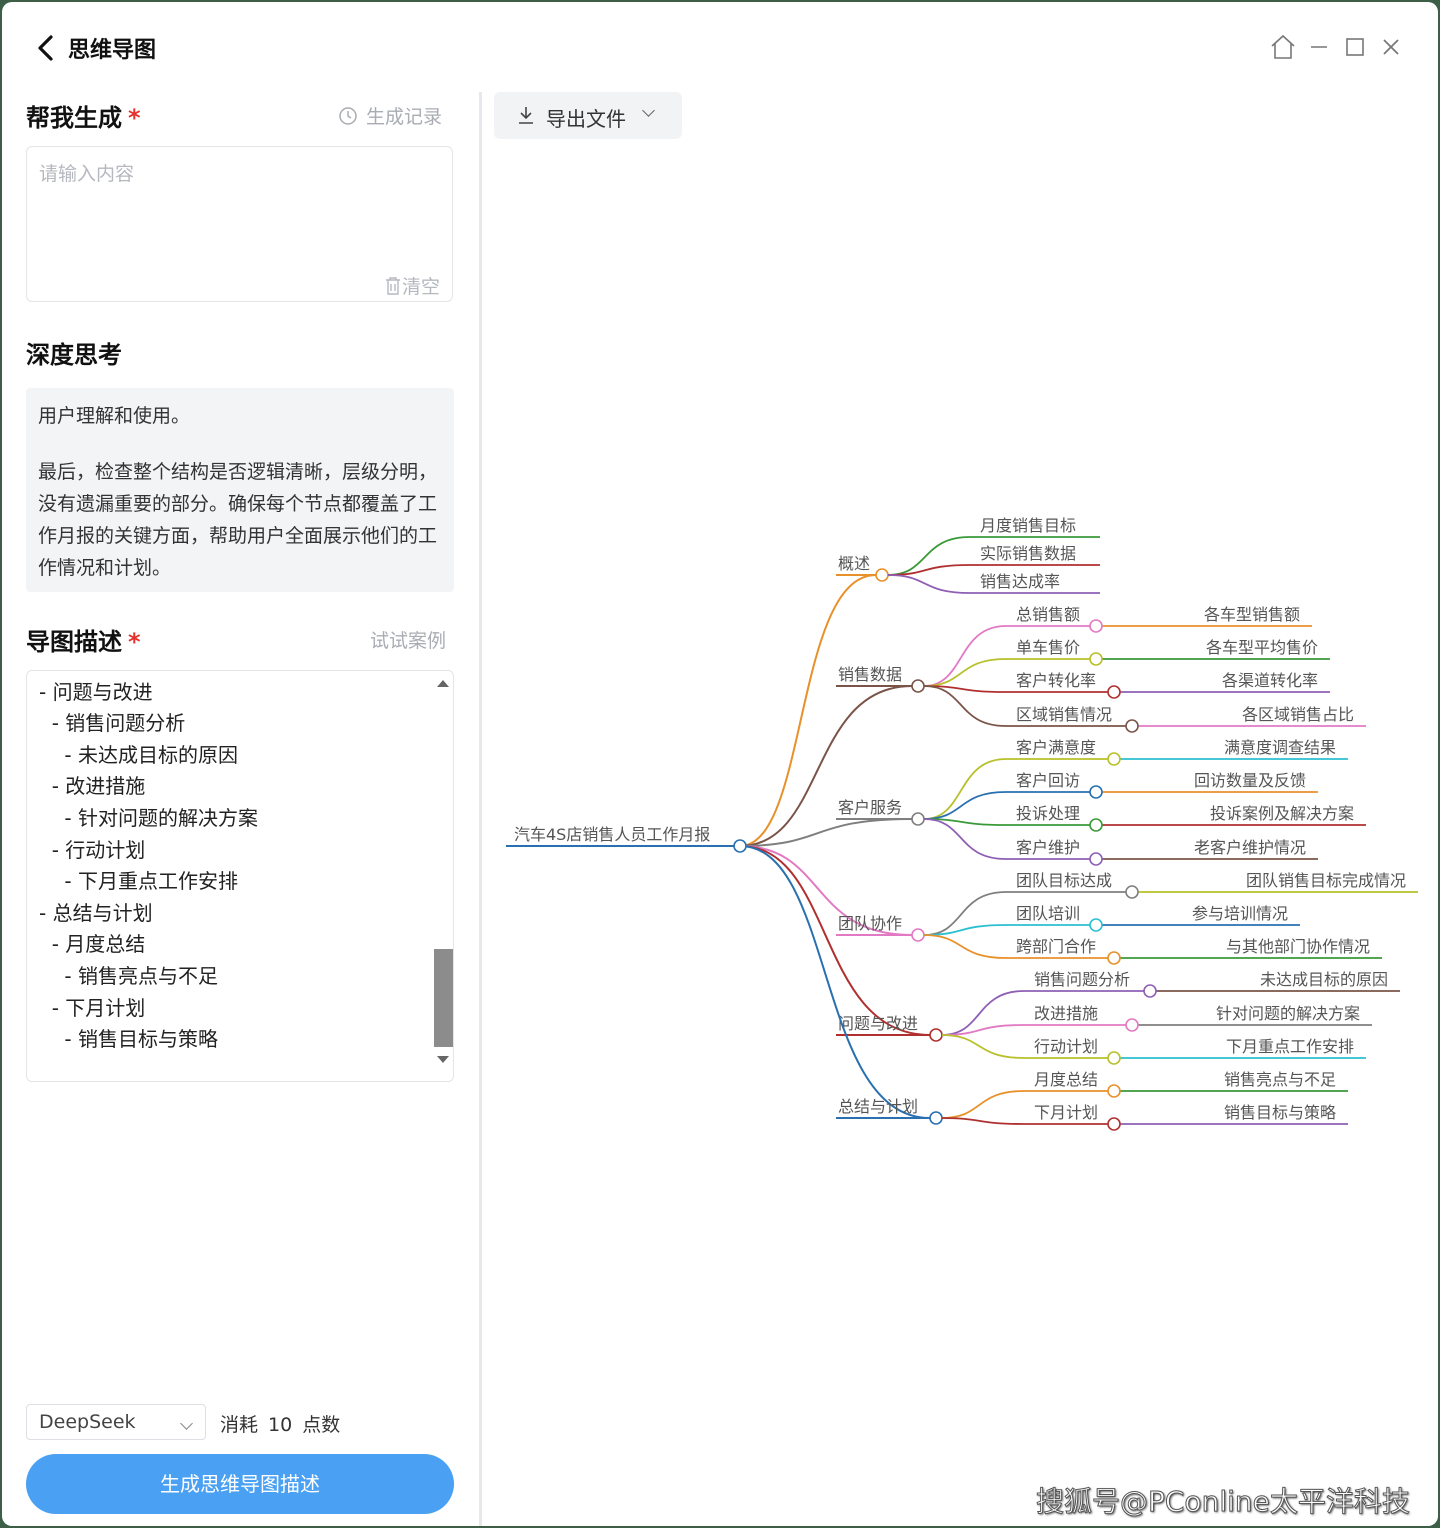  What do you see at coordinates (408, 639) in the screenshot?
I see `try-example-button: 试试案例` at bounding box center [408, 639].